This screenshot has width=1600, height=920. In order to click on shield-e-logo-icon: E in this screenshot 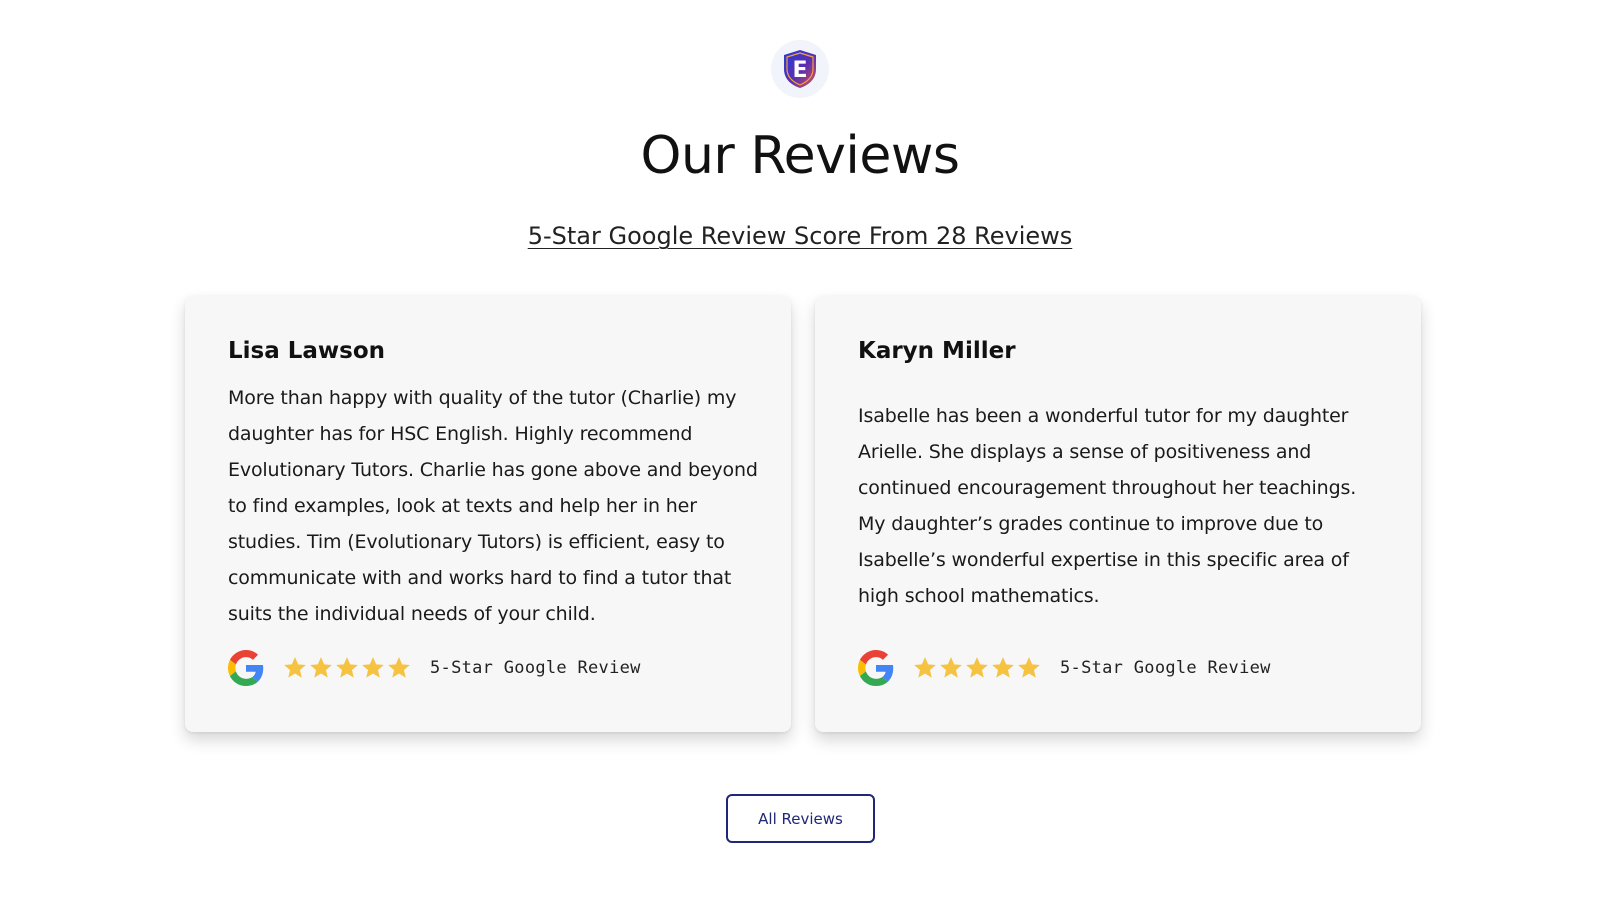, I will do `click(800, 69)`.